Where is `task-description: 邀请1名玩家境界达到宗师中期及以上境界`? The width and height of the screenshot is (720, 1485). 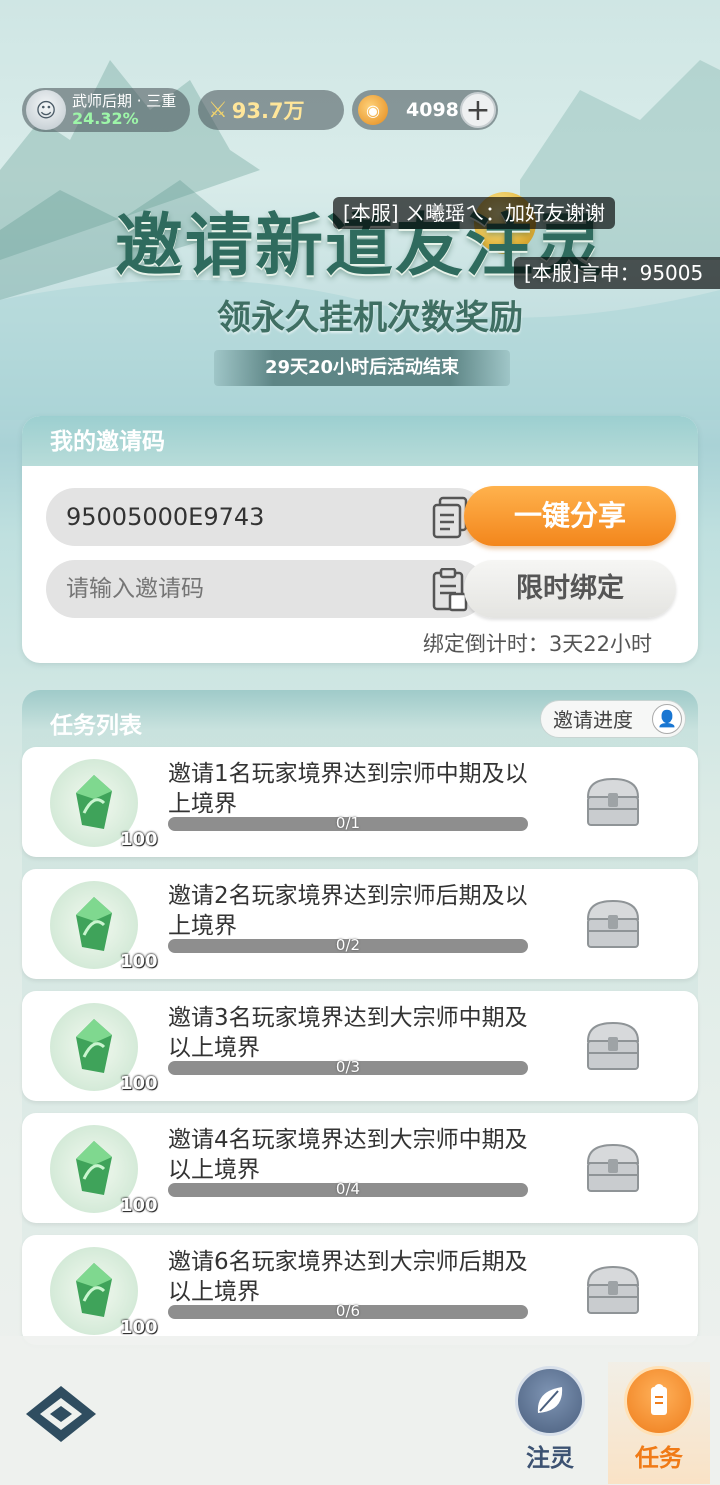
task-description: 邀请1名玩家境界达到宗师中期及以上境界 is located at coordinates (348, 789).